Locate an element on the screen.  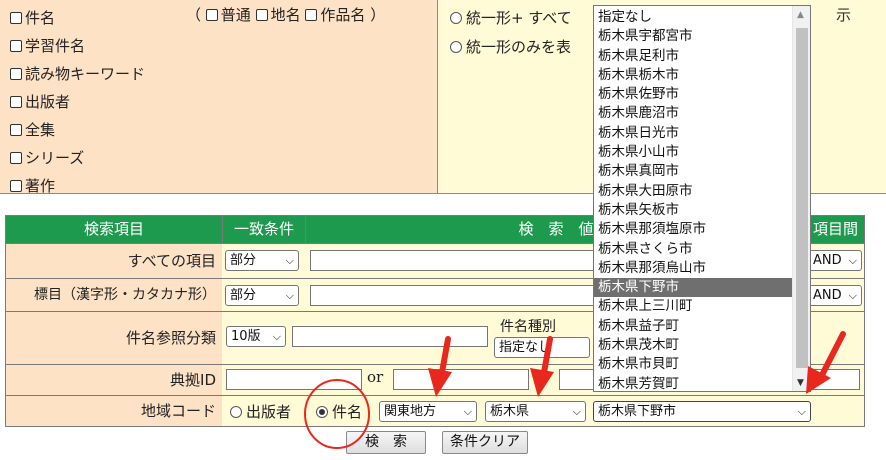
red-circle-highlight is located at coordinates (337, 414).